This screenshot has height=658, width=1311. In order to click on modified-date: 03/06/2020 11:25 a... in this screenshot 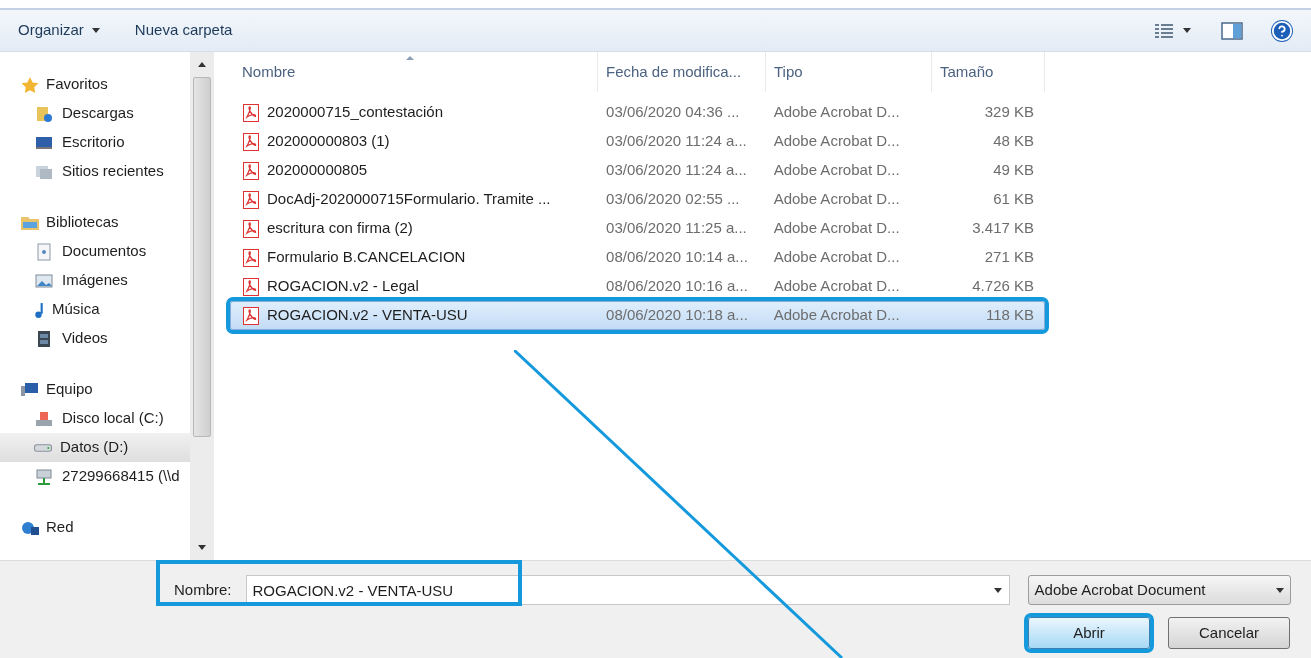, I will do `click(676, 228)`.